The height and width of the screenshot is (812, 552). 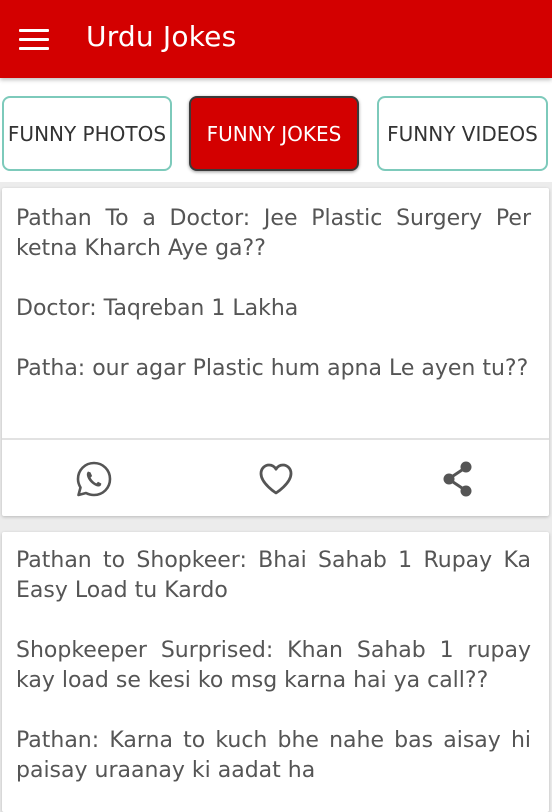 I want to click on heart-icon, so click(x=276, y=479).